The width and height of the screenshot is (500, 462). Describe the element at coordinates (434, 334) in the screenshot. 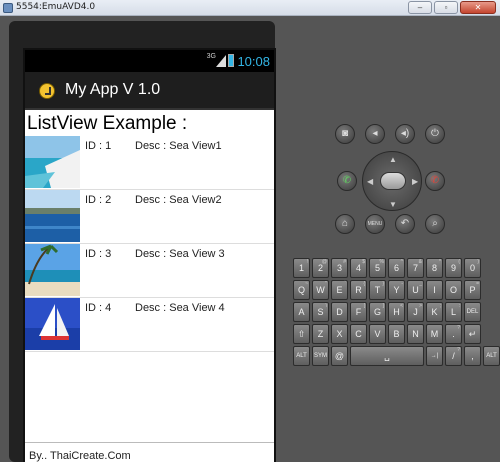

I see `key-m: M` at that location.